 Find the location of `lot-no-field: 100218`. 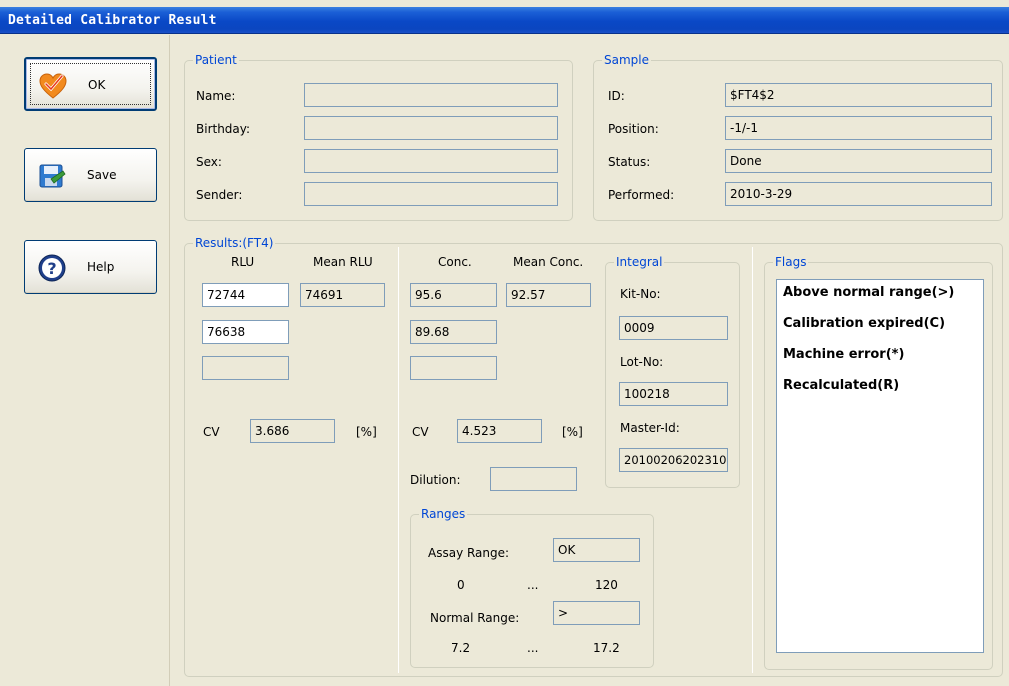

lot-no-field: 100218 is located at coordinates (673, 394).